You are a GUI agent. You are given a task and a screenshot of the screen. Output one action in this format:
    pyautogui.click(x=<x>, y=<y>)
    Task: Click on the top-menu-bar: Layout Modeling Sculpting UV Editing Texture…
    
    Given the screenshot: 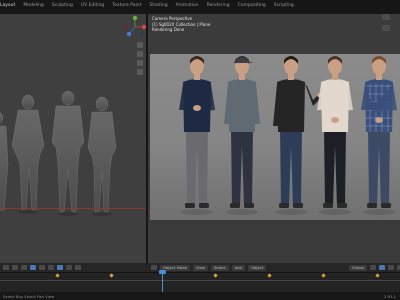 What is the action you would take?
    pyautogui.click(x=200, y=7)
    